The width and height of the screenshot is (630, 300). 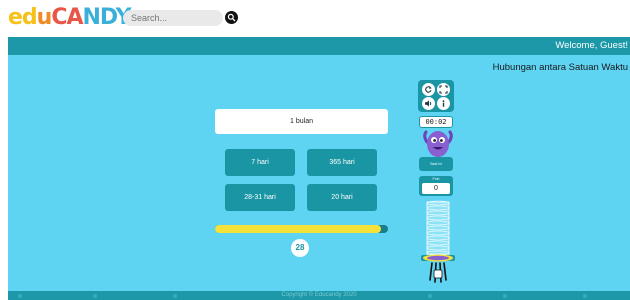 What do you see at coordinates (560, 67) in the screenshot?
I see `activity-title: Hubungan antara Satuan Waktu` at bounding box center [560, 67].